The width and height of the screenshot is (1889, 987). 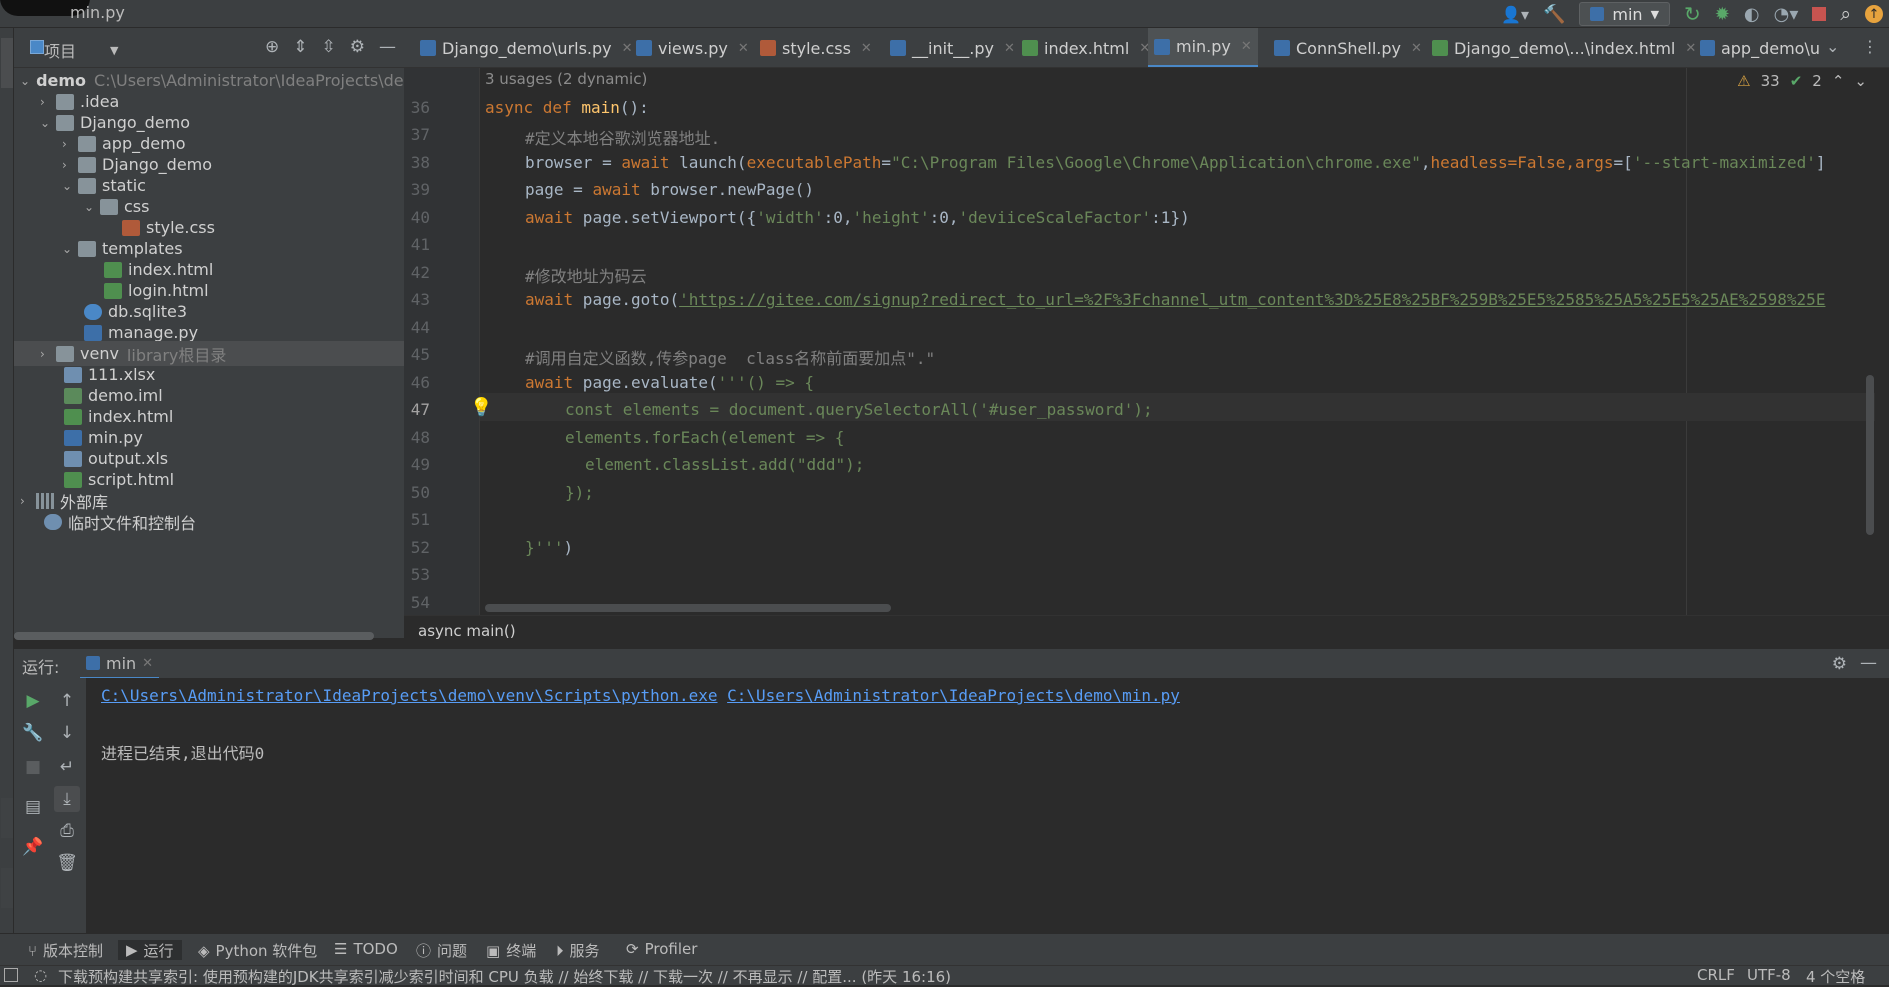 I want to click on project-view-selector: 项目 ▼, so click(x=81, y=50).